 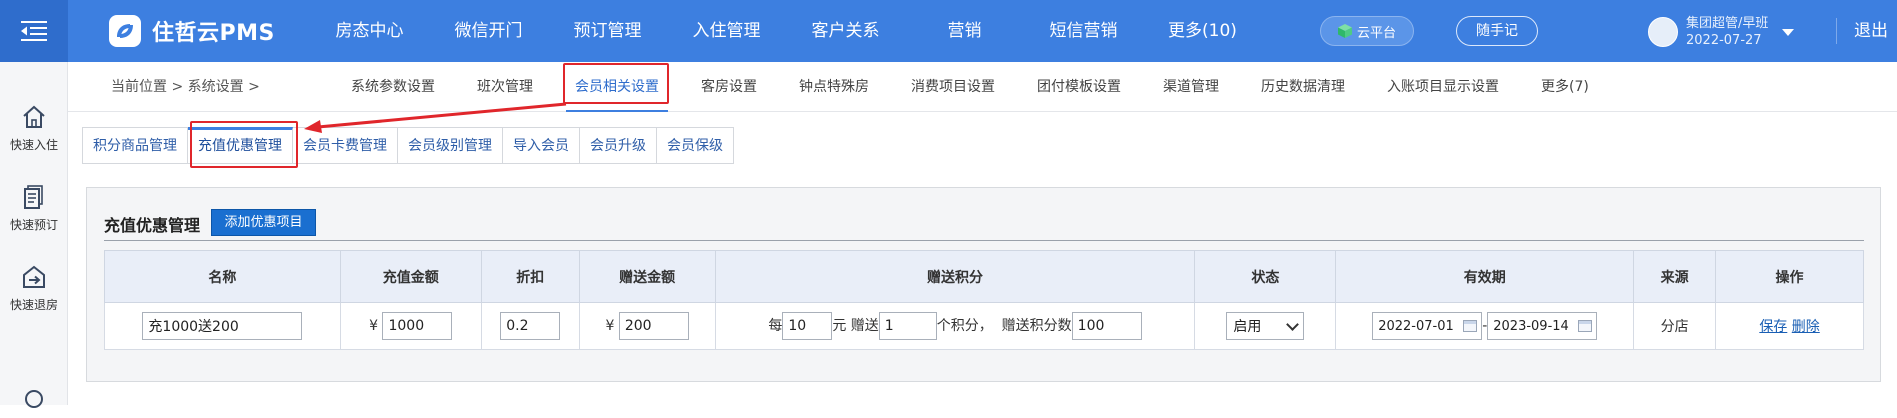 I want to click on logout-button: 退出, so click(x=1871, y=31).